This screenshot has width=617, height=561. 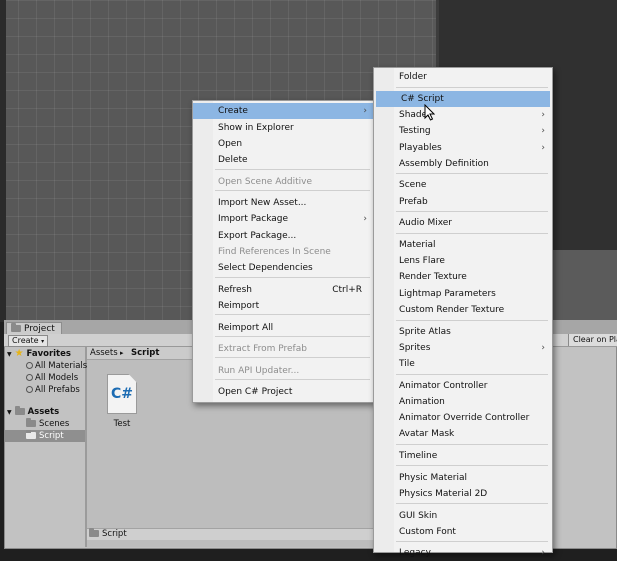 What do you see at coordinates (463, 532) in the screenshot?
I see `submenu-item-custom-font: Custom Font` at bounding box center [463, 532].